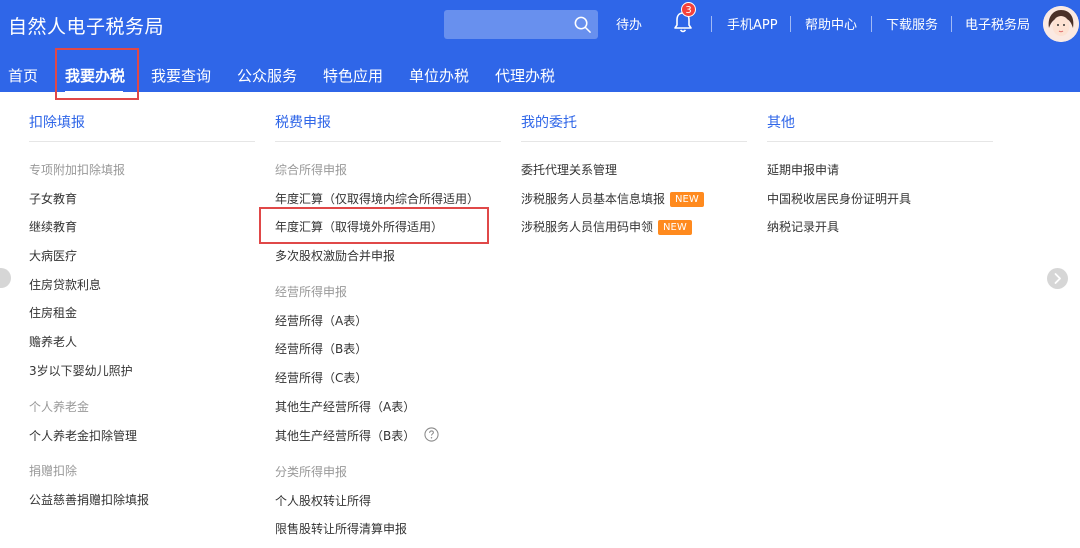 Image resolution: width=1080 pixels, height=548 pixels. Describe the element at coordinates (525, 75) in the screenshot. I see `nav-agent-tax: 代理办税` at that location.